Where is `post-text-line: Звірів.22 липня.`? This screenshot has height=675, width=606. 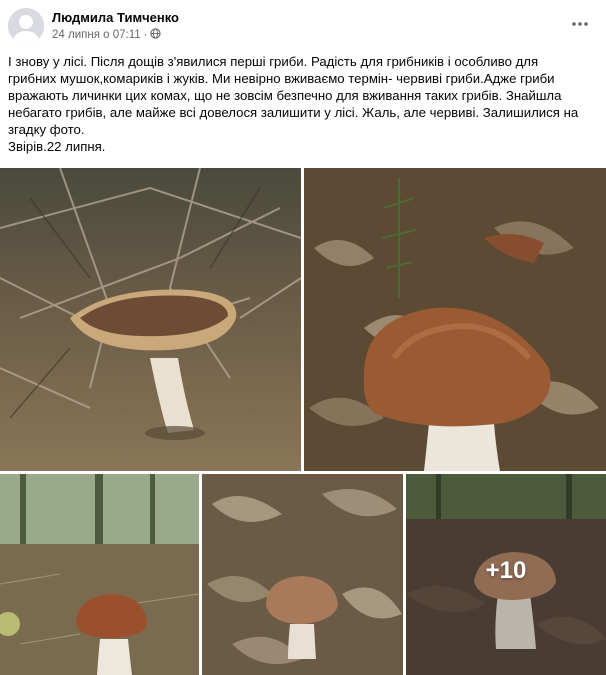
post-text-line: Звірів.22 липня. is located at coordinates (57, 146).